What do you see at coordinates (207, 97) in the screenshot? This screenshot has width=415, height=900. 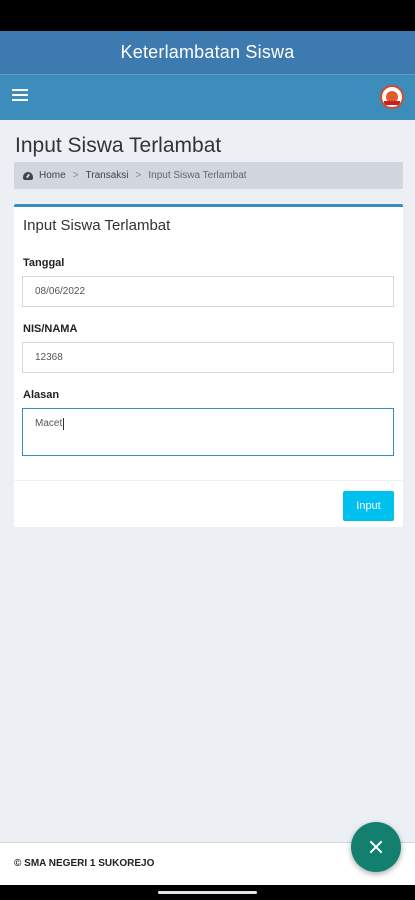 I see `nav-bar` at bounding box center [207, 97].